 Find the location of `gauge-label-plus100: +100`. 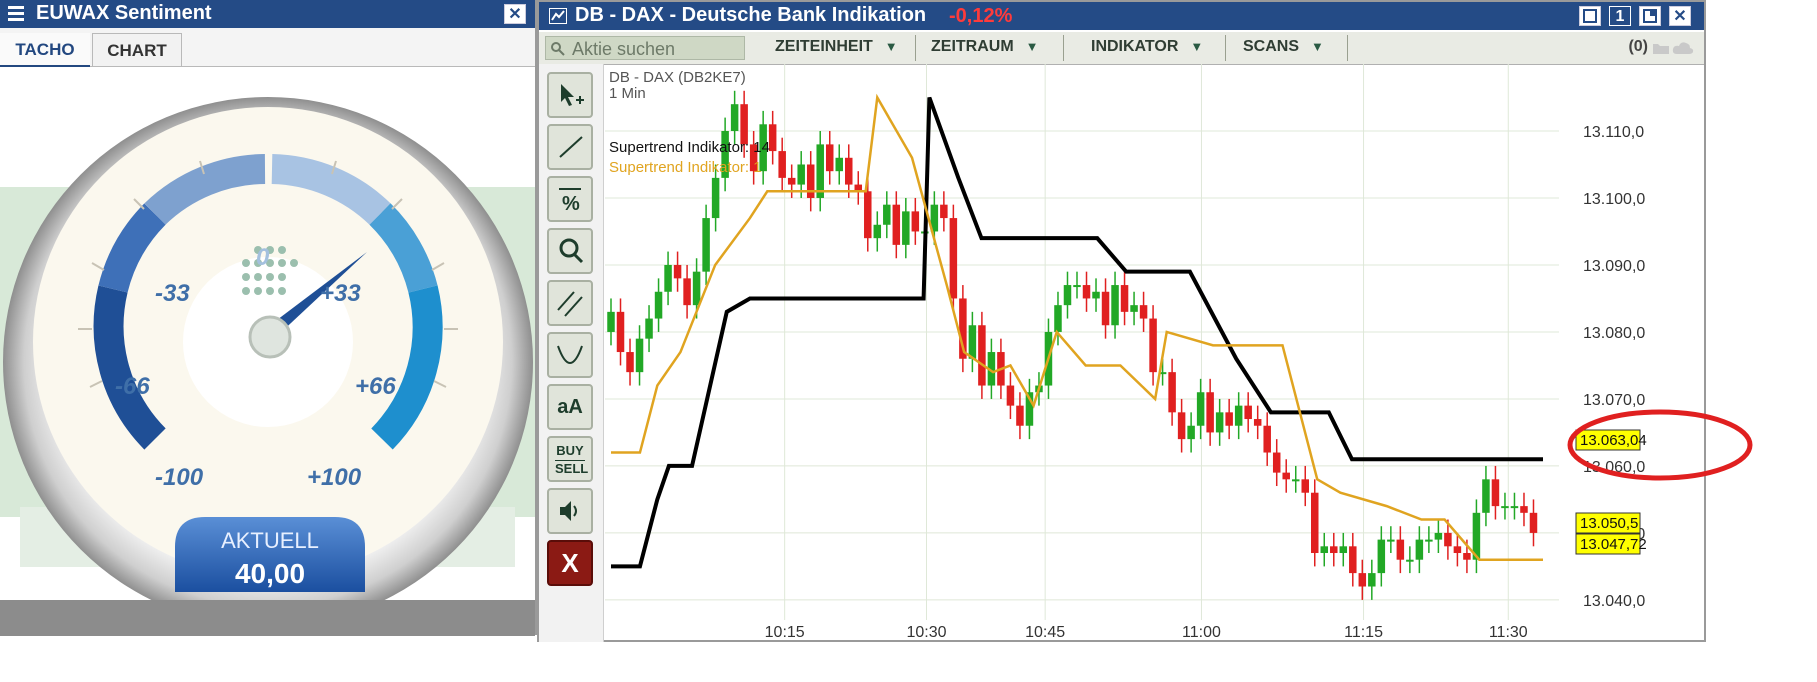

gauge-label-plus100: +100 is located at coordinates (334, 477).